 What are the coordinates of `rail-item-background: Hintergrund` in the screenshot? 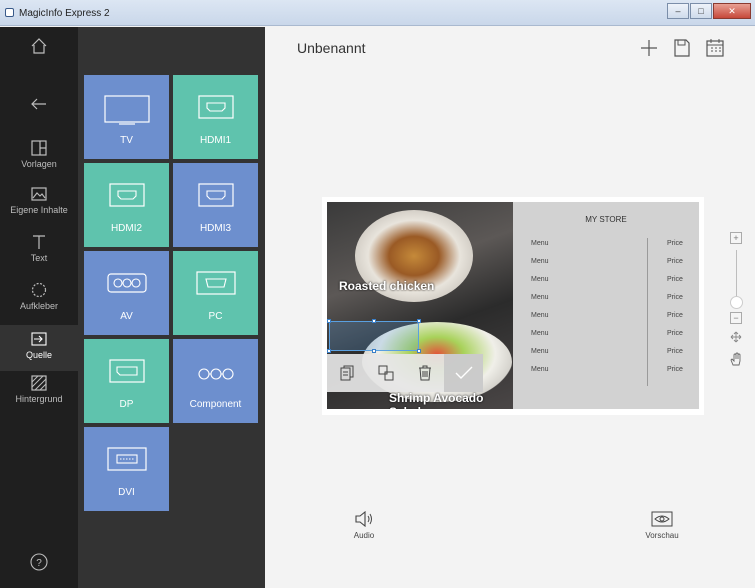 It's located at (39, 396).